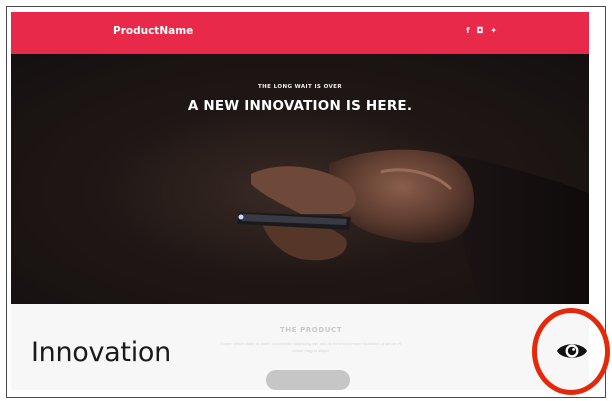  Describe the element at coordinates (153, 31) in the screenshot. I see `brand-name: ProductName` at that location.